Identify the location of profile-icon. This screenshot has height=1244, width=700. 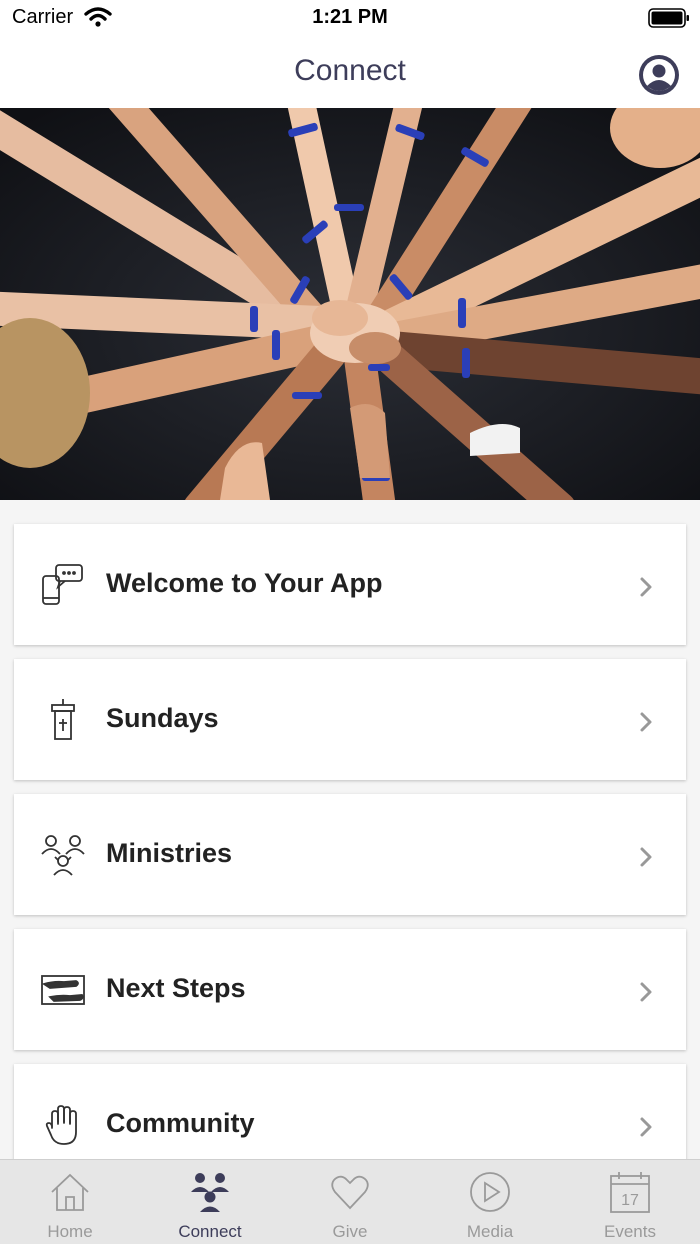
(659, 75).